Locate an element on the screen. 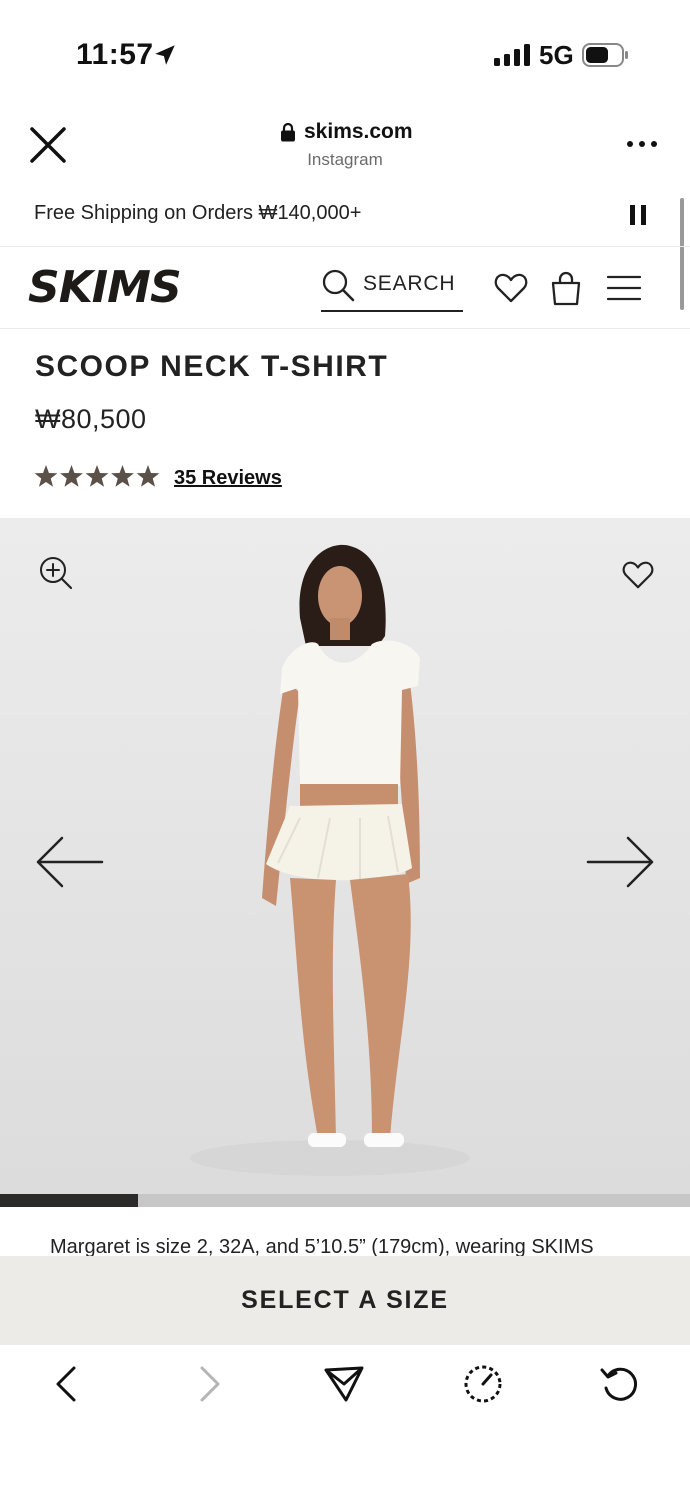 This screenshot has width=690, height=1500. forward-icon is located at coordinates (208, 1384).